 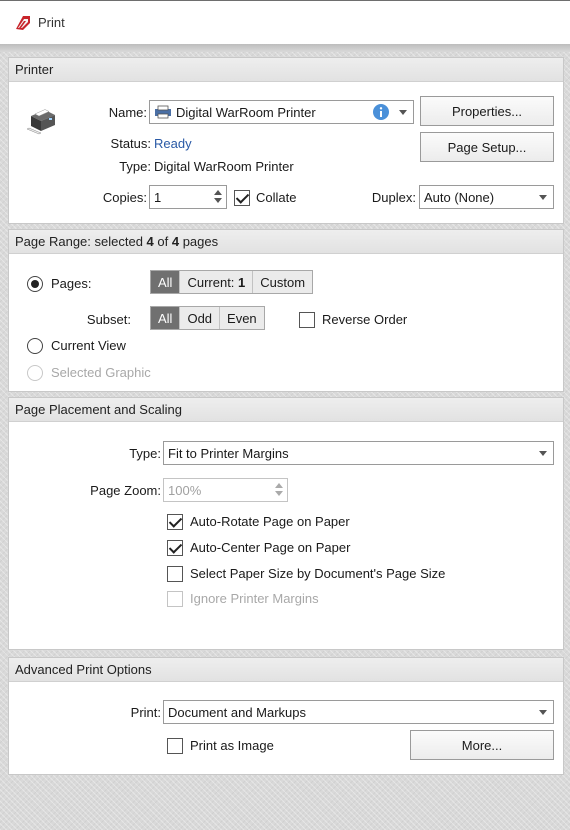 What do you see at coordinates (282, 282) in the screenshot?
I see `pages-custom-button: Custom` at bounding box center [282, 282].